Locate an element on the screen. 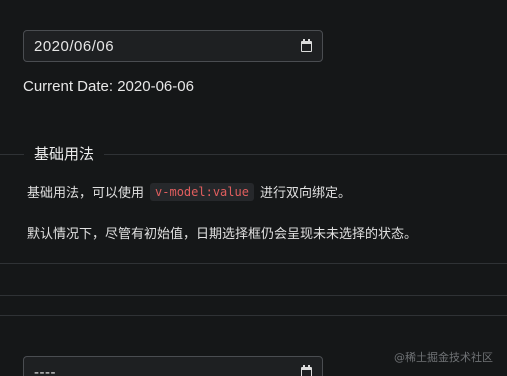  date-input-top: 2020/06/06 is located at coordinates (173, 46).